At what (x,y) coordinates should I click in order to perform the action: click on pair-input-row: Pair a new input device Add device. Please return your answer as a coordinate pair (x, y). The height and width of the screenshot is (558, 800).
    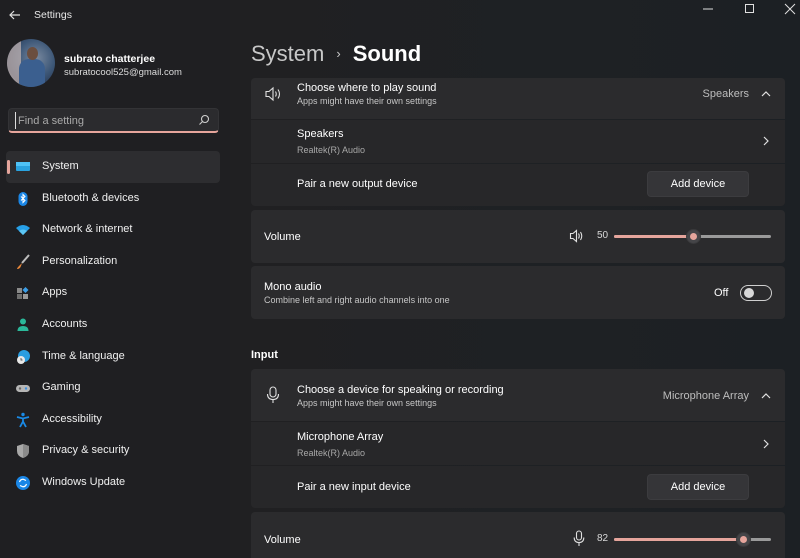
    Looking at the image, I should click on (518, 487).